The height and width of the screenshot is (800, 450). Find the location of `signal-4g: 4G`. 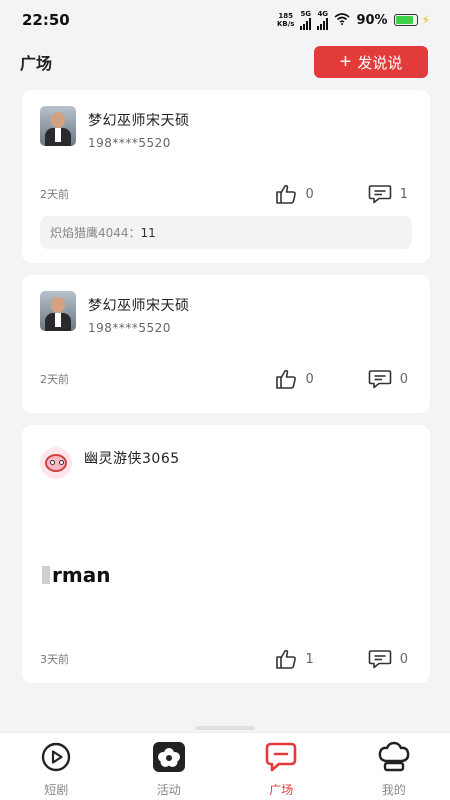

signal-4g: 4G is located at coordinates (323, 20).